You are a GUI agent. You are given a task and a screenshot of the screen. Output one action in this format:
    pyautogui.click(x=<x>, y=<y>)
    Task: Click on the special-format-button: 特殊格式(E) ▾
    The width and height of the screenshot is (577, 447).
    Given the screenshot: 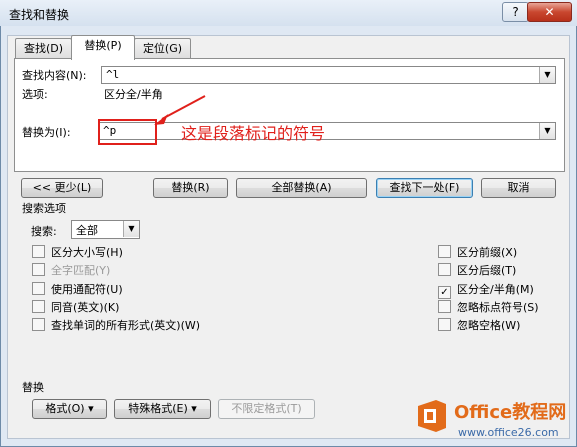 What is the action you would take?
    pyautogui.click(x=162, y=409)
    